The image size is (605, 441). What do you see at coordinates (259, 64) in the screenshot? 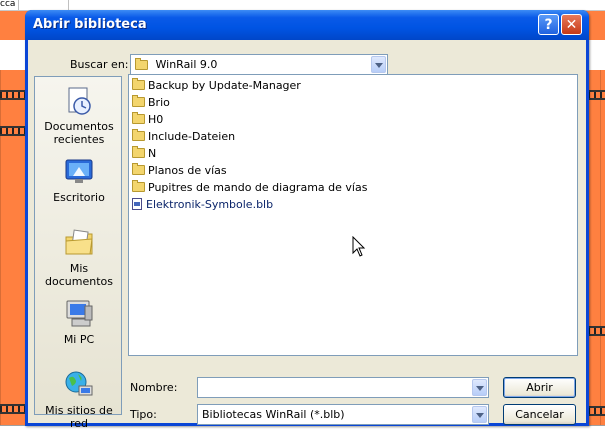
I see `look-in-dropdown: WinRail 9.0` at bounding box center [259, 64].